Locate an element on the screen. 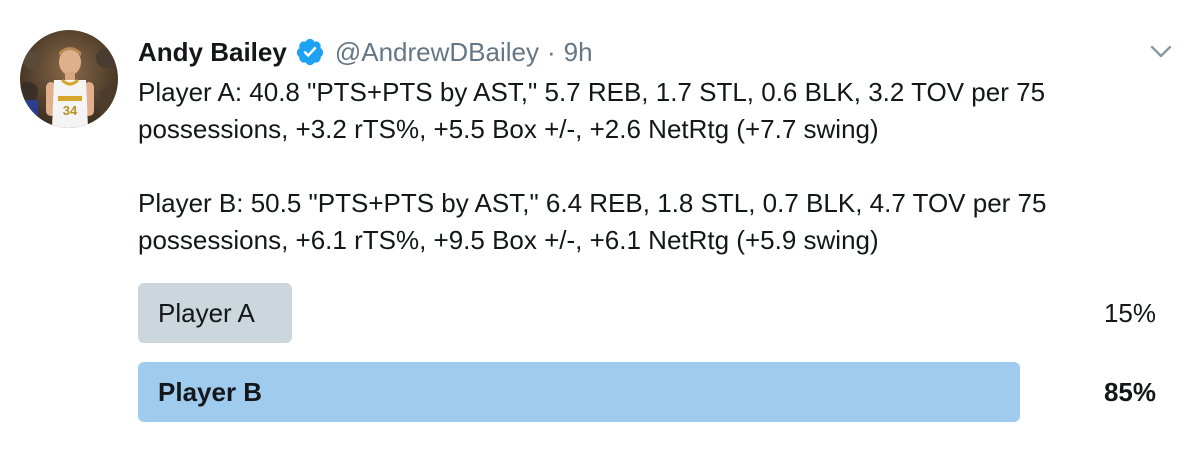  avatar: 34 is located at coordinates (69, 79).